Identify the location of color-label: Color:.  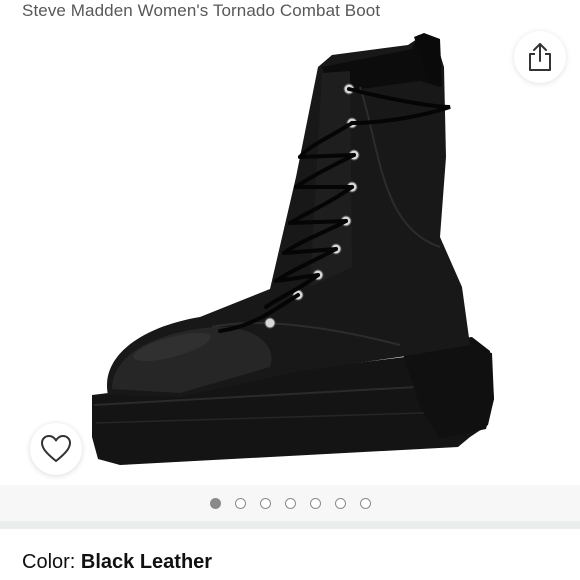
(51, 562).